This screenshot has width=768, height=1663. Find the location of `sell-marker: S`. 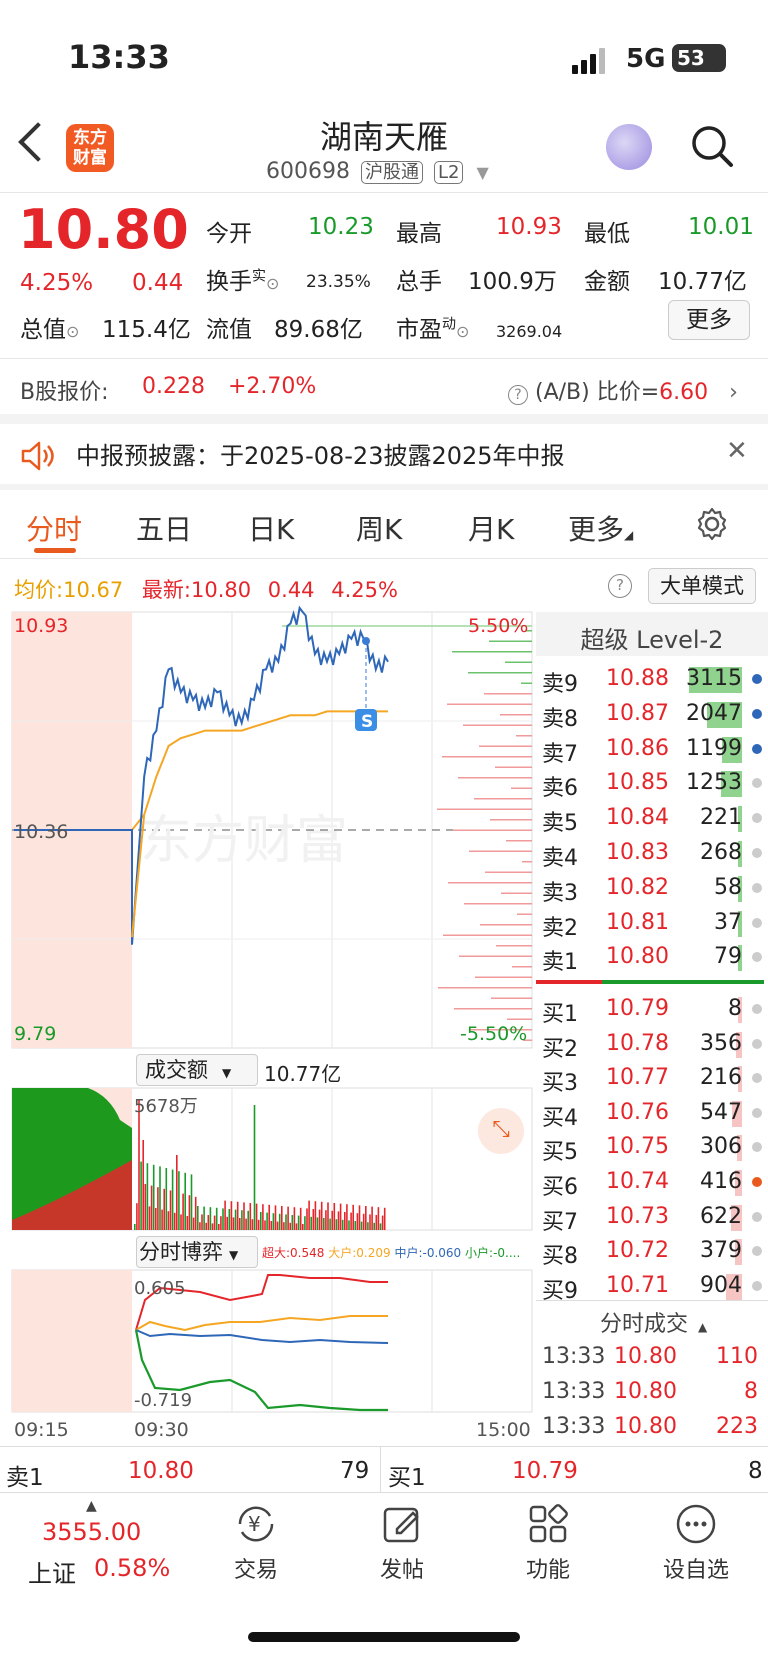

sell-marker: S is located at coordinates (367, 722).